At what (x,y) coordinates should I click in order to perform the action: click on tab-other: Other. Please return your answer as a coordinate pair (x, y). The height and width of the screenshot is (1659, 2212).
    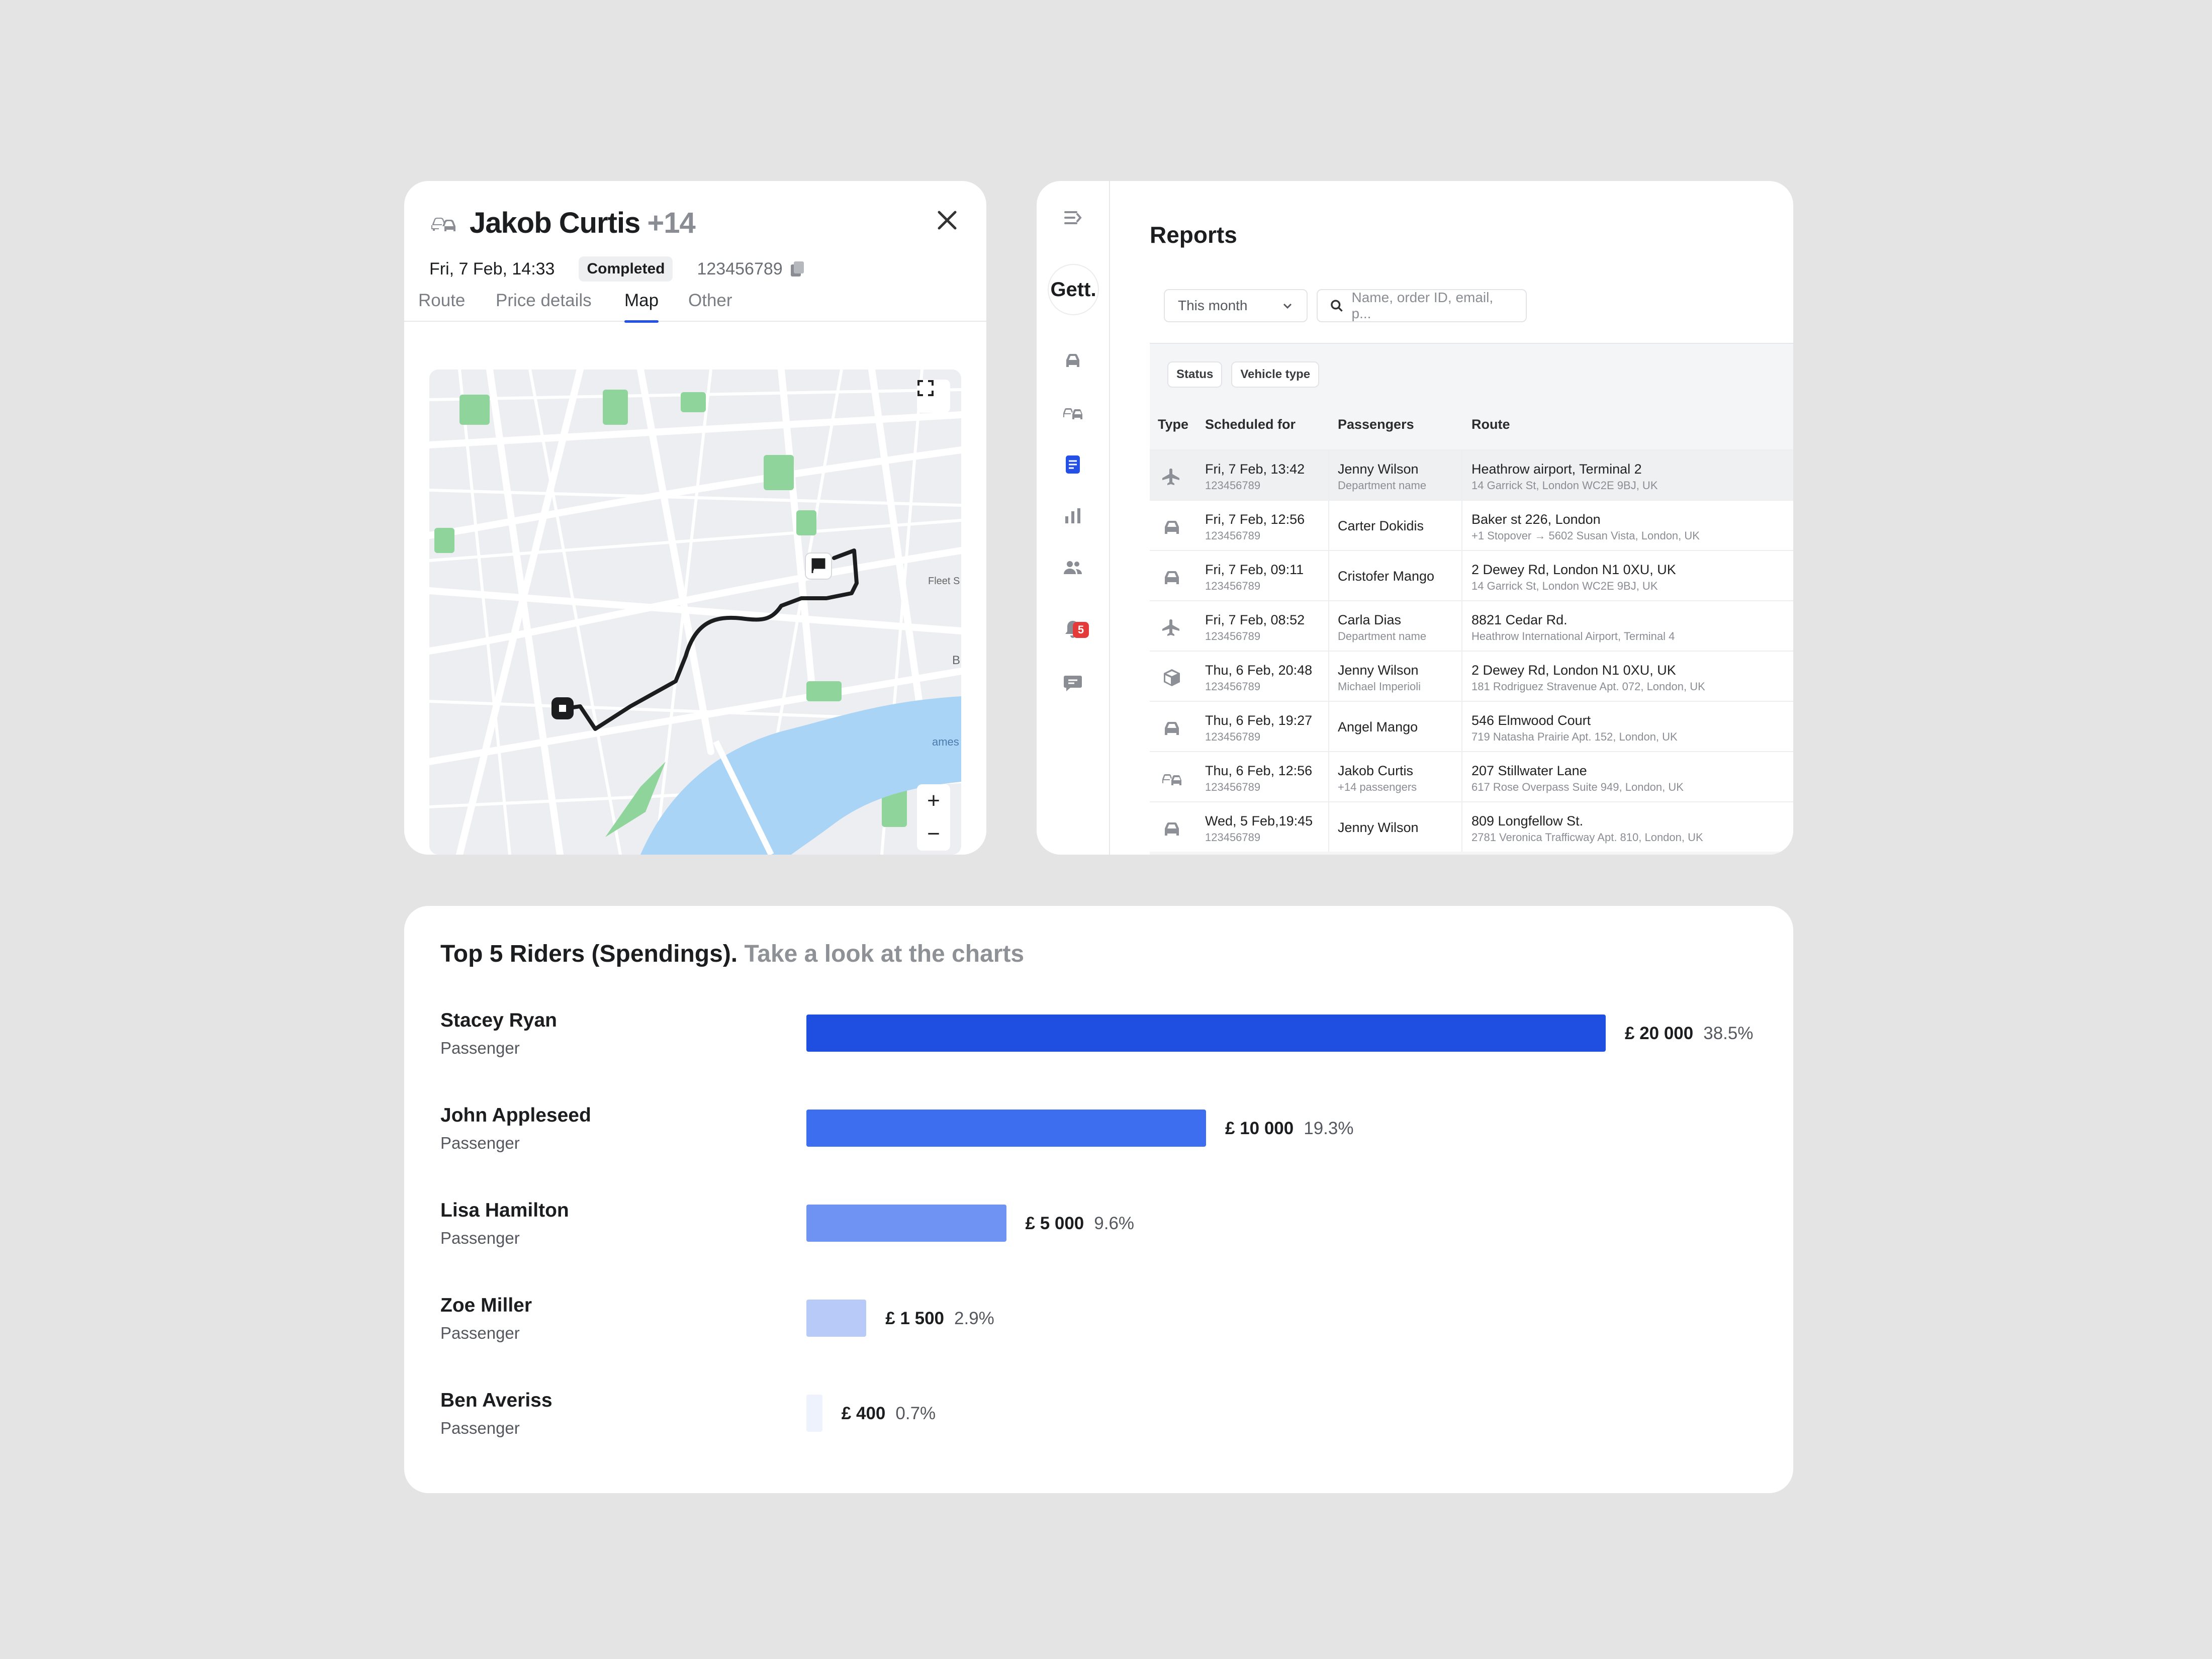
    Looking at the image, I should click on (710, 301).